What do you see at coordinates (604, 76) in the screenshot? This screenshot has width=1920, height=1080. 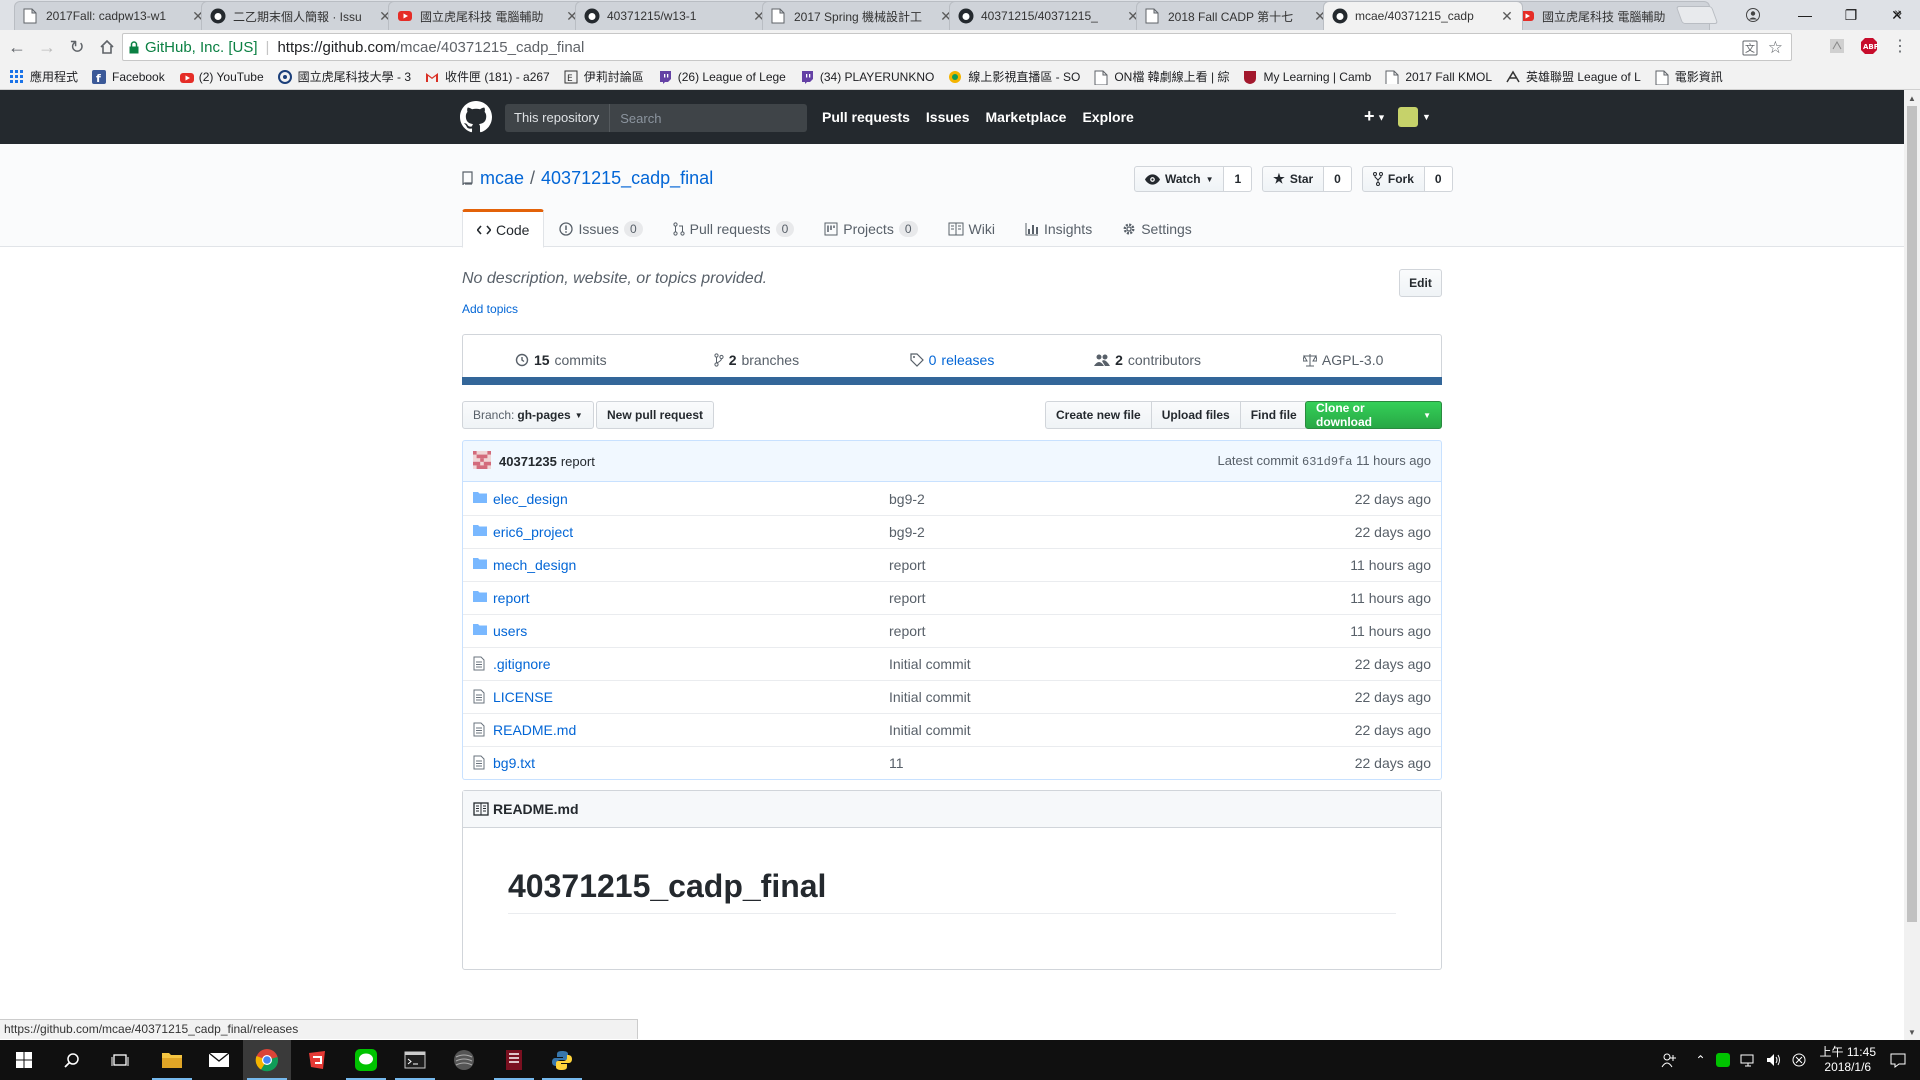 I see `bookmark-item: E 伊莉討論區` at bounding box center [604, 76].